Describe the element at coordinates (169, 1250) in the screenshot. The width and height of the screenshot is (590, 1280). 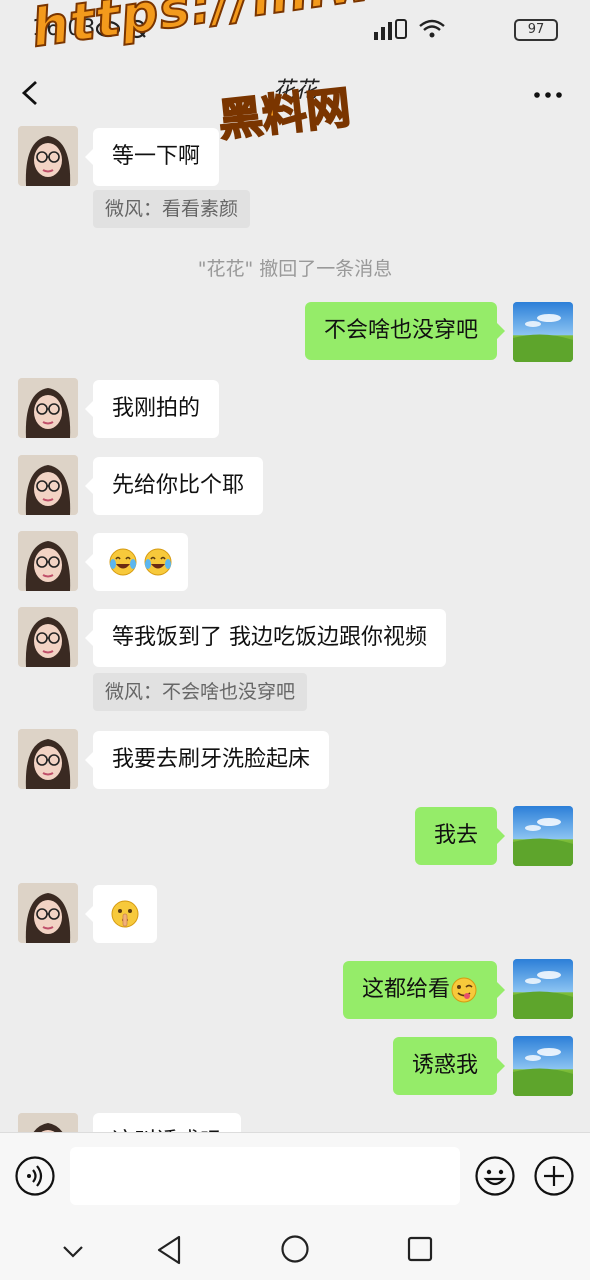
I see `nav-back-icon` at that location.